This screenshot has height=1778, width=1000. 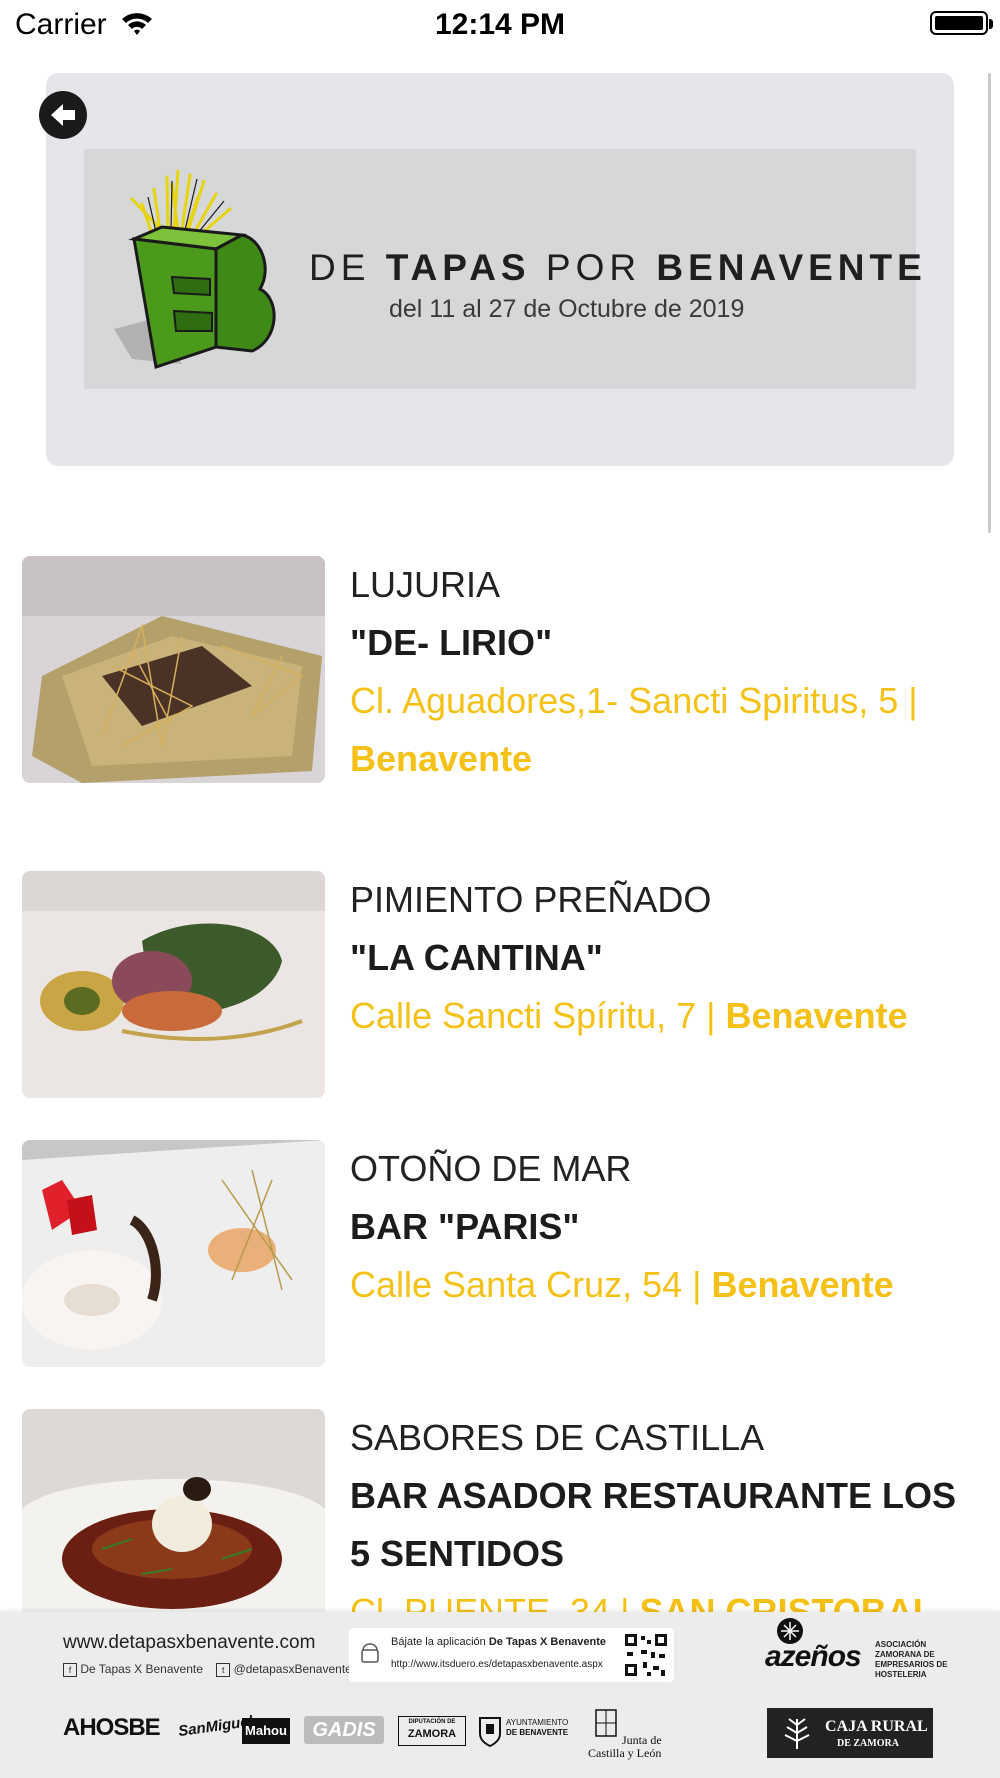 What do you see at coordinates (567, 309) in the screenshot?
I see `banner-dates: del 11 al 27 de Octubre de 2019` at bounding box center [567, 309].